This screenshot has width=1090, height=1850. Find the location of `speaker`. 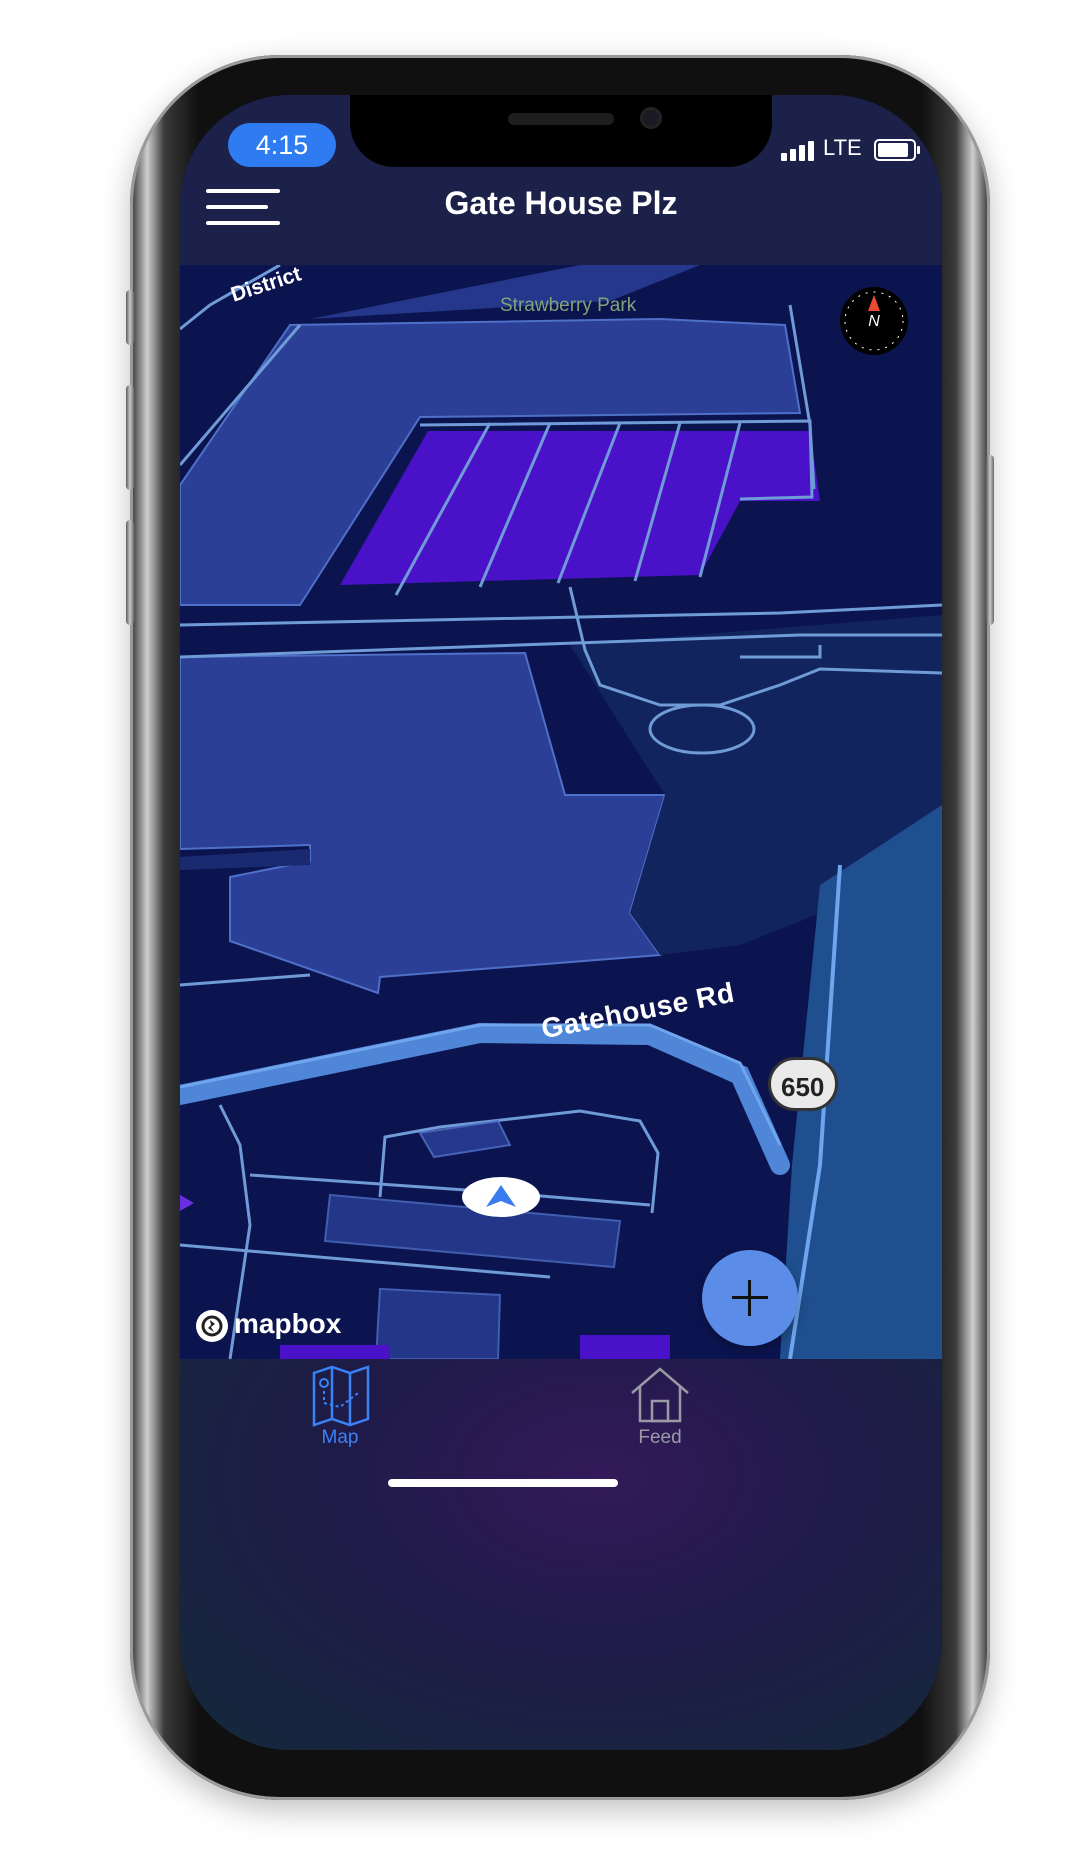

speaker is located at coordinates (561, 119).